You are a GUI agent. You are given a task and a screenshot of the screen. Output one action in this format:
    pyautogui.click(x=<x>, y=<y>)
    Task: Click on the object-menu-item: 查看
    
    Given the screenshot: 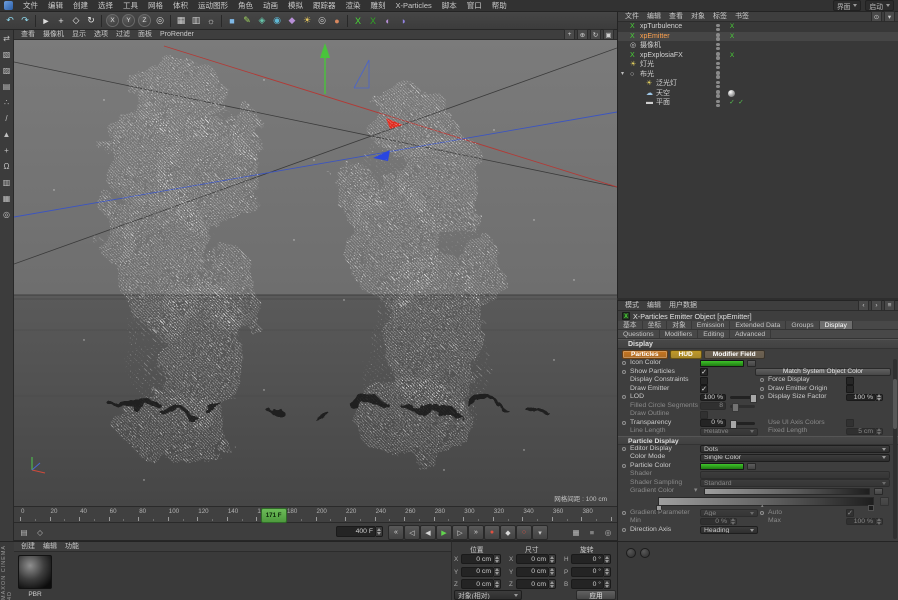 What is the action you would take?
    pyautogui.click(x=676, y=17)
    